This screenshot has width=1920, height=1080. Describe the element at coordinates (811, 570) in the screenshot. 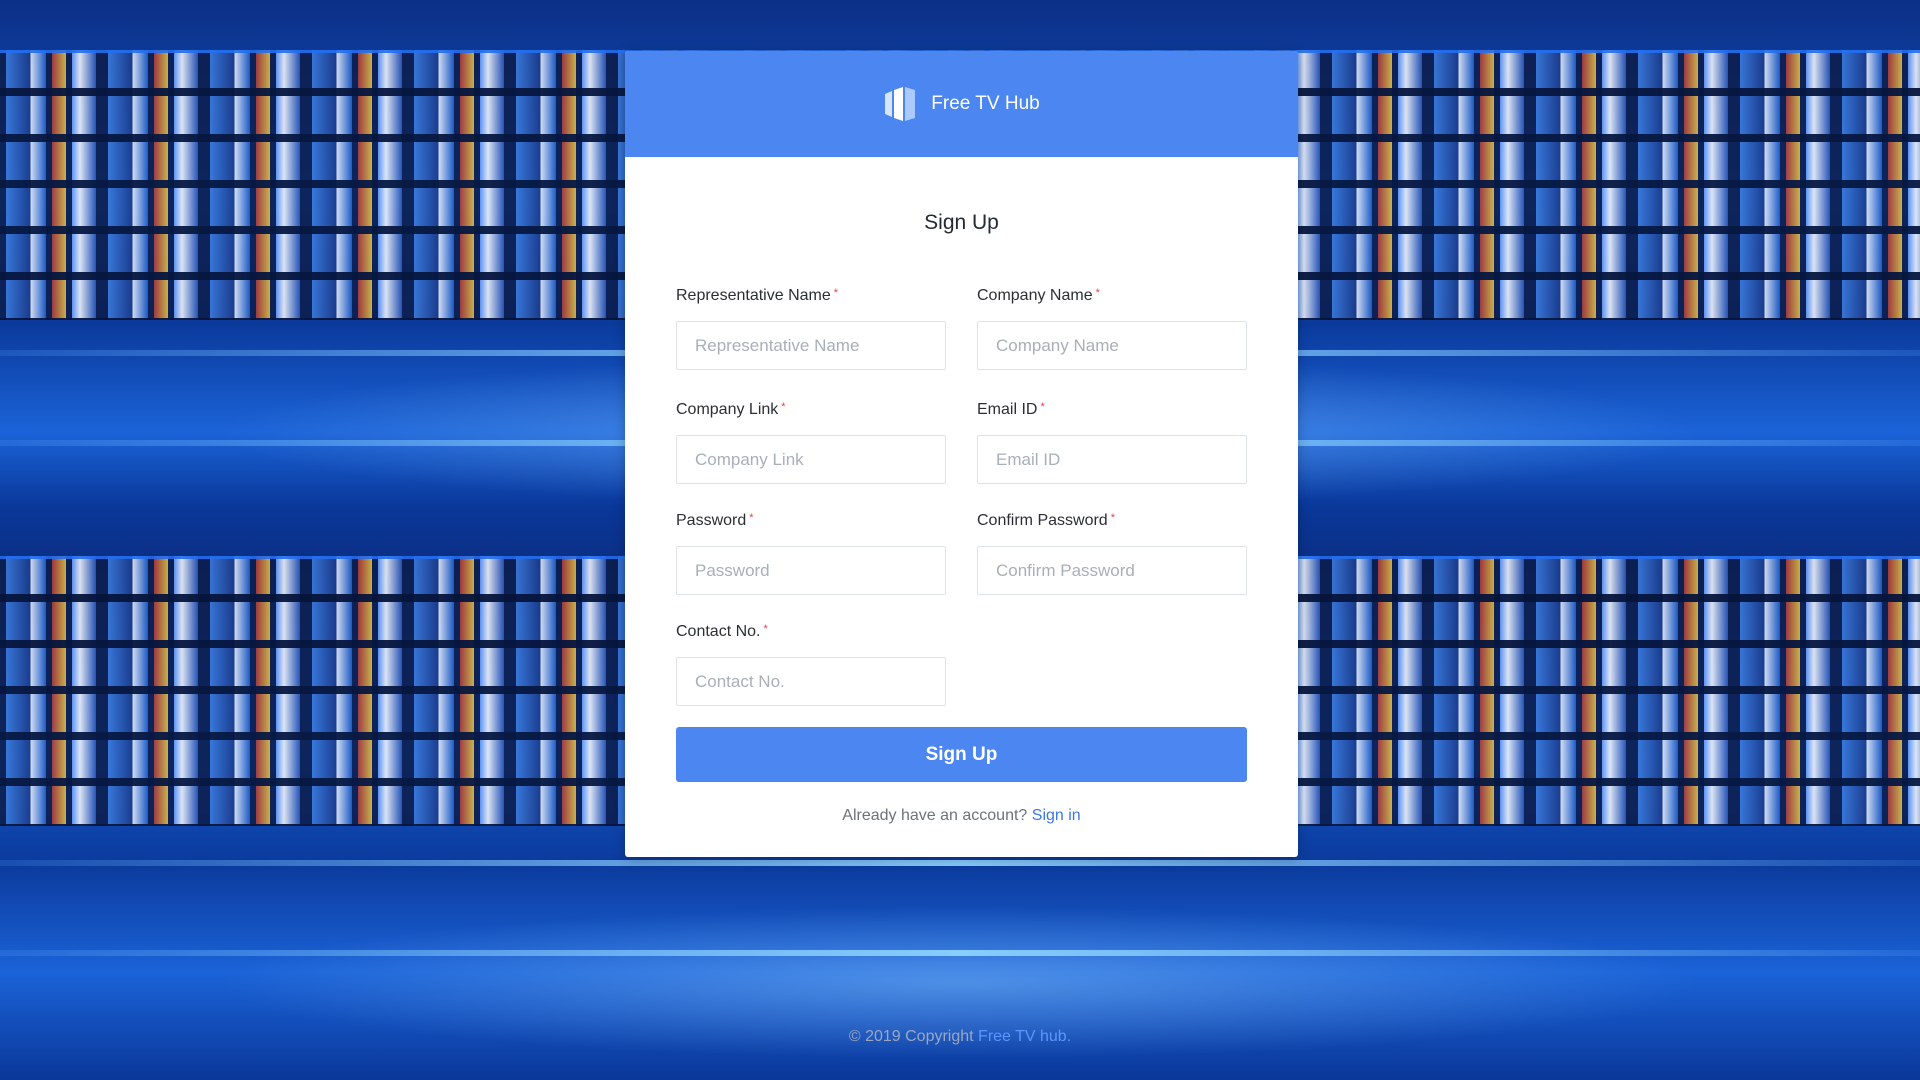

I see `password-input` at that location.